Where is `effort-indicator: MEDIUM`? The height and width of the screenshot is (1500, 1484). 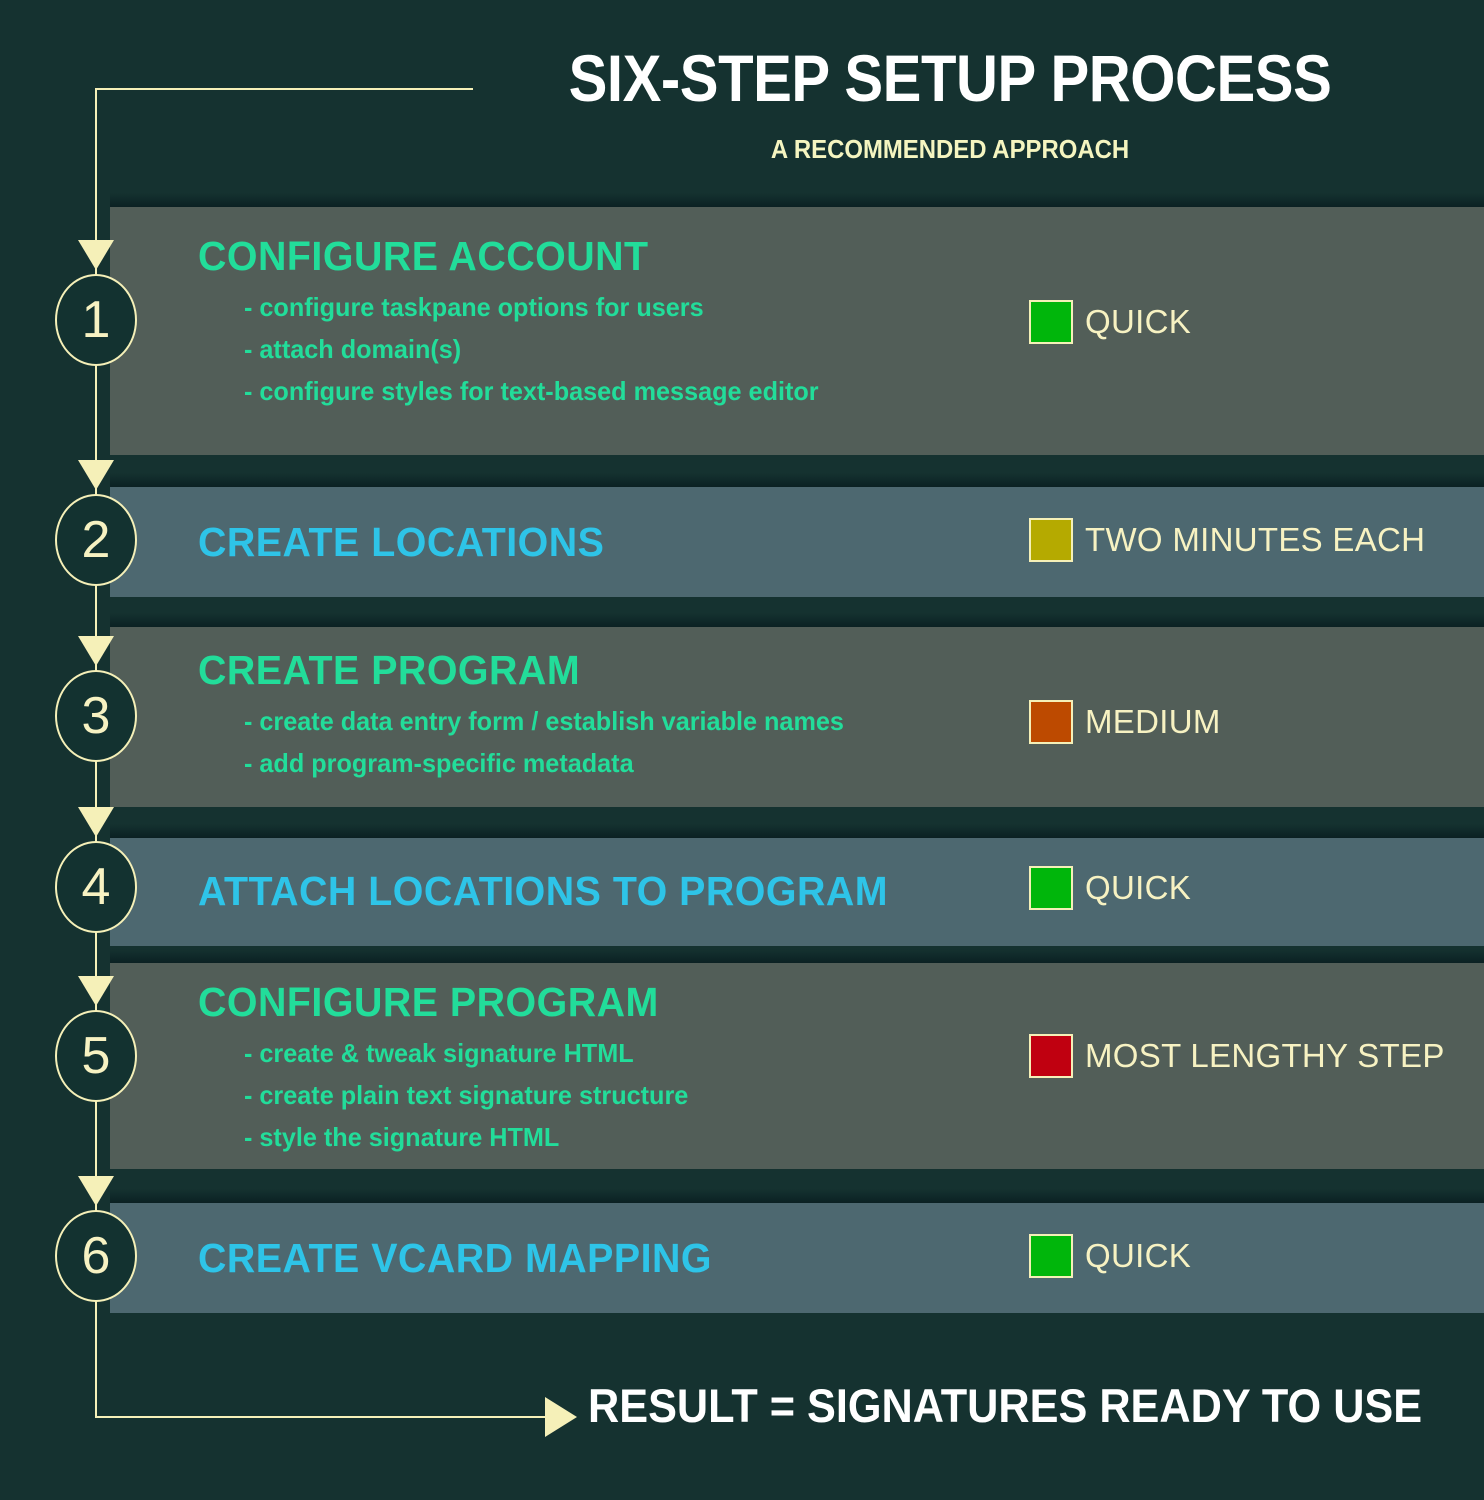 effort-indicator: MEDIUM is located at coordinates (1125, 722).